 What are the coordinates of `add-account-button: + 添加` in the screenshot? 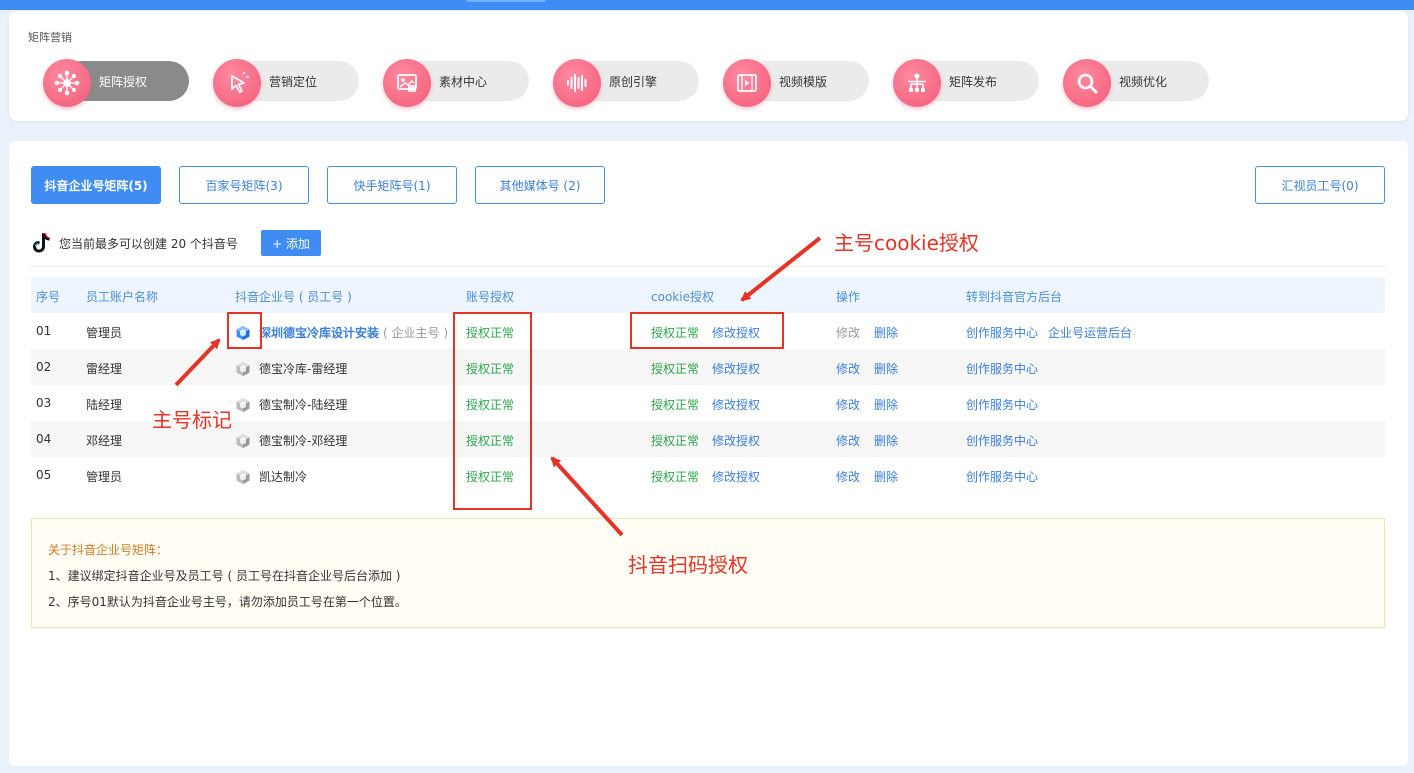 It's located at (291, 243).